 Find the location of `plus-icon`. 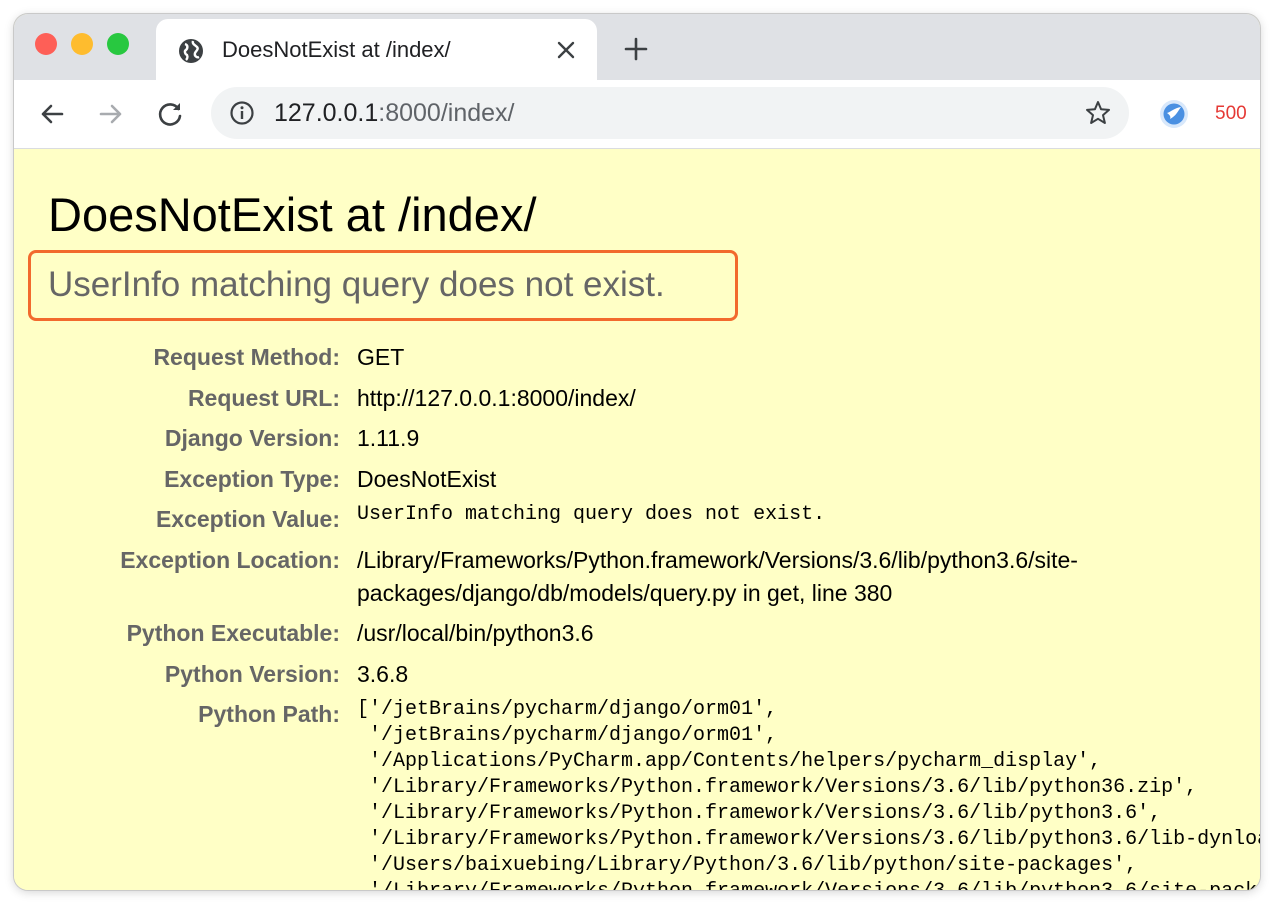

plus-icon is located at coordinates (636, 49).